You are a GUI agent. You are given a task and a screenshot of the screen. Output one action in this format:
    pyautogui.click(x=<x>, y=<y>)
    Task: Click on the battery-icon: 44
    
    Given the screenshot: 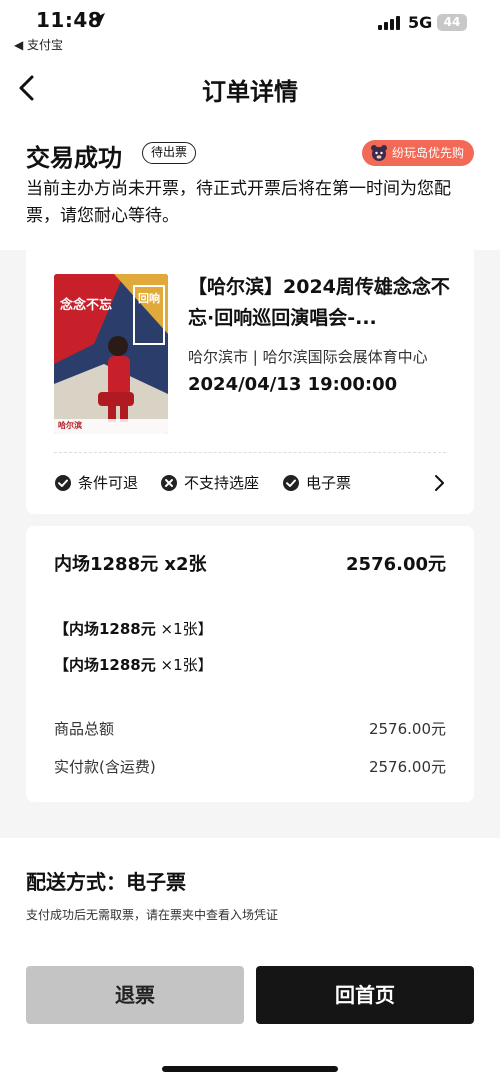 What is the action you would take?
    pyautogui.click(x=452, y=22)
    